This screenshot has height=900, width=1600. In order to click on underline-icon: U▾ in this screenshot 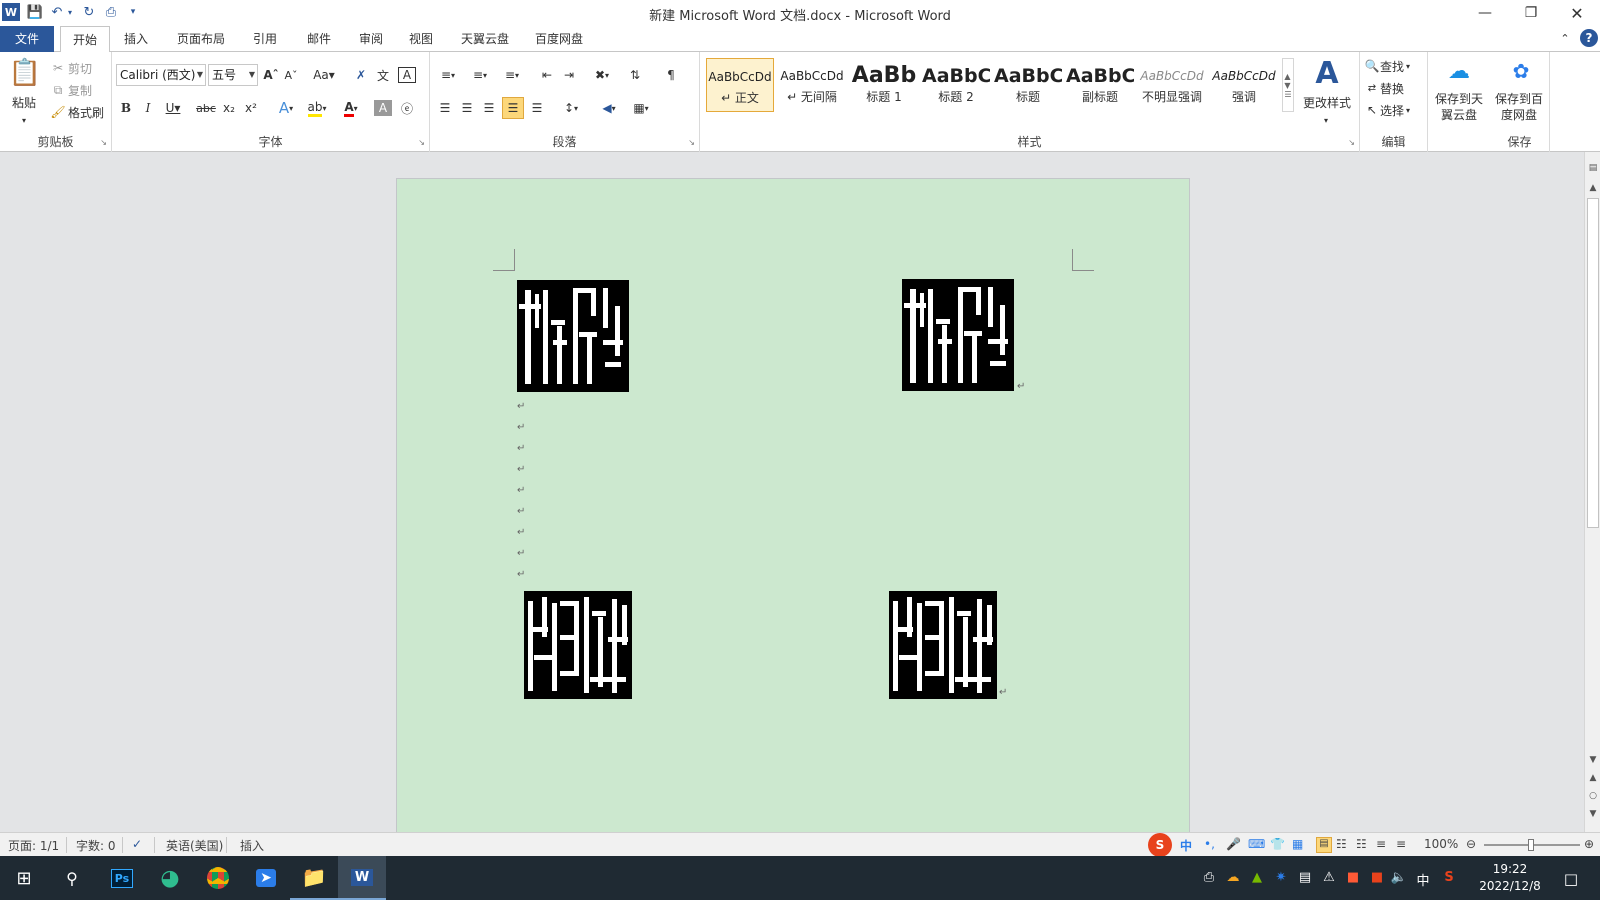, I will do `click(173, 108)`.